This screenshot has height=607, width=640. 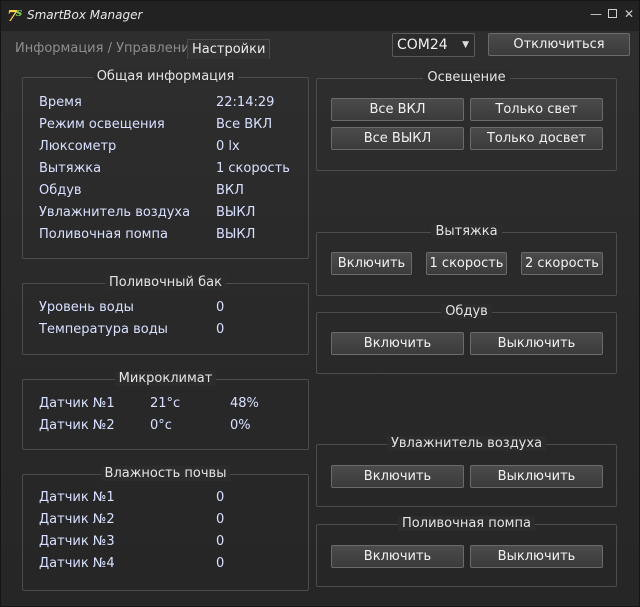 I want to click on water-temp-label: Температура воды, so click(x=103, y=329).